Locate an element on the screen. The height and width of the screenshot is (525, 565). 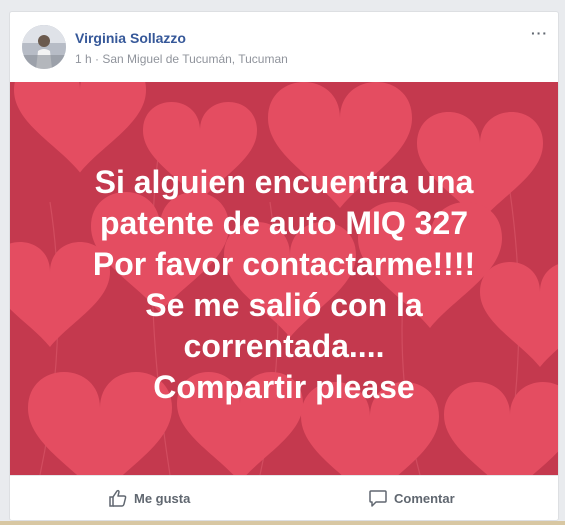
action-bar: Me gusta Comentar is located at coordinates (284, 497).